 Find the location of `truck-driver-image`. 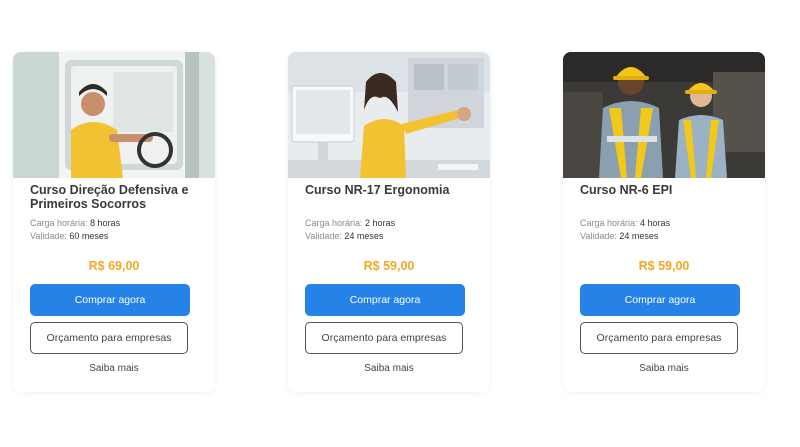

truck-driver-image is located at coordinates (114, 115).